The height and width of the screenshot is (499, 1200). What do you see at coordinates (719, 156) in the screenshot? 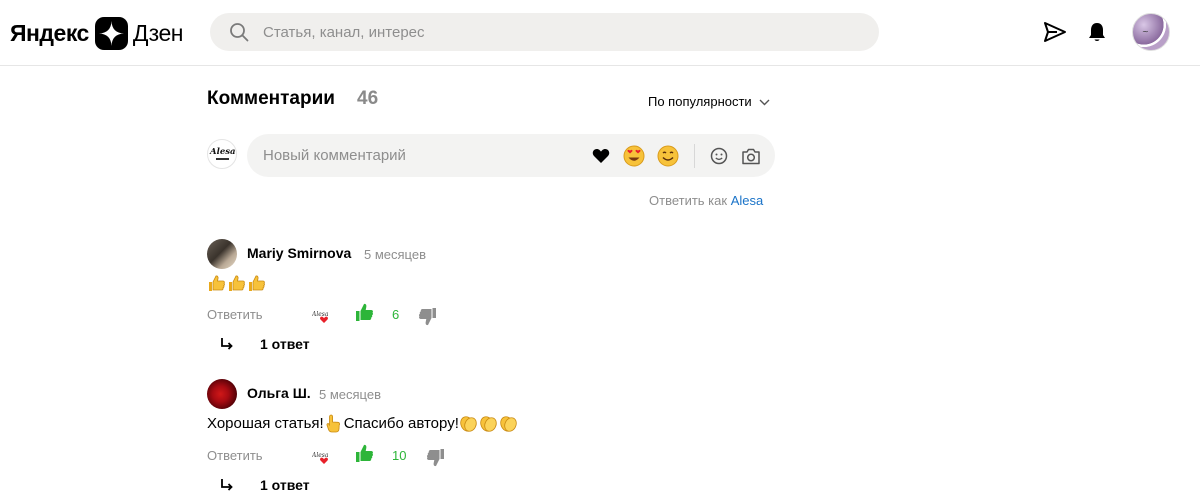
I see `emoji-picker-icon` at bounding box center [719, 156].